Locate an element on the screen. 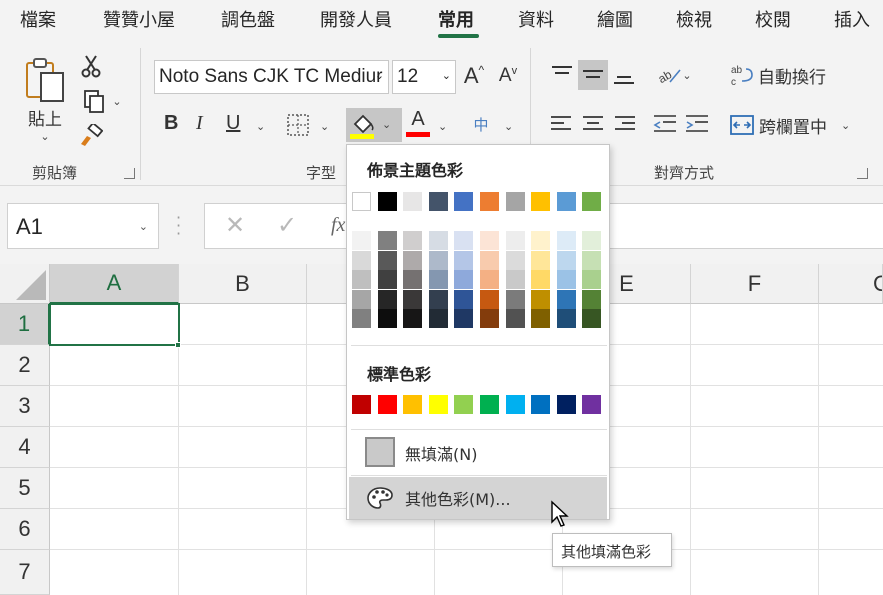  font-name-select: Noto Sans CJK TC Mediur ⌄ is located at coordinates (271, 77).